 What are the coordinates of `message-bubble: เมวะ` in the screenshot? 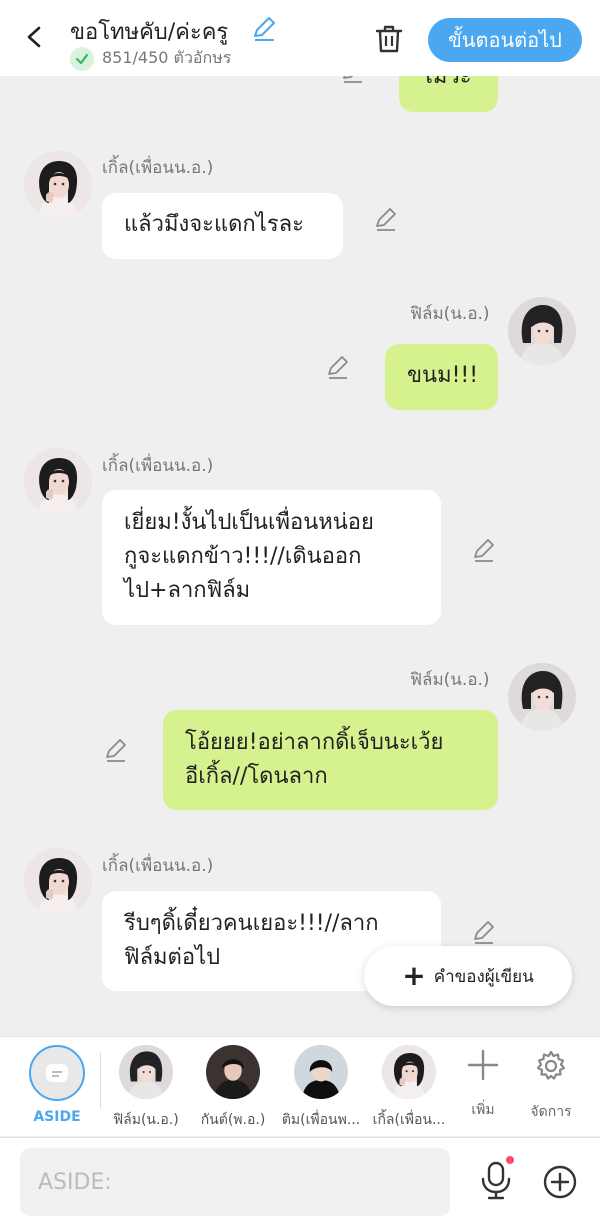 It's located at (448, 94).